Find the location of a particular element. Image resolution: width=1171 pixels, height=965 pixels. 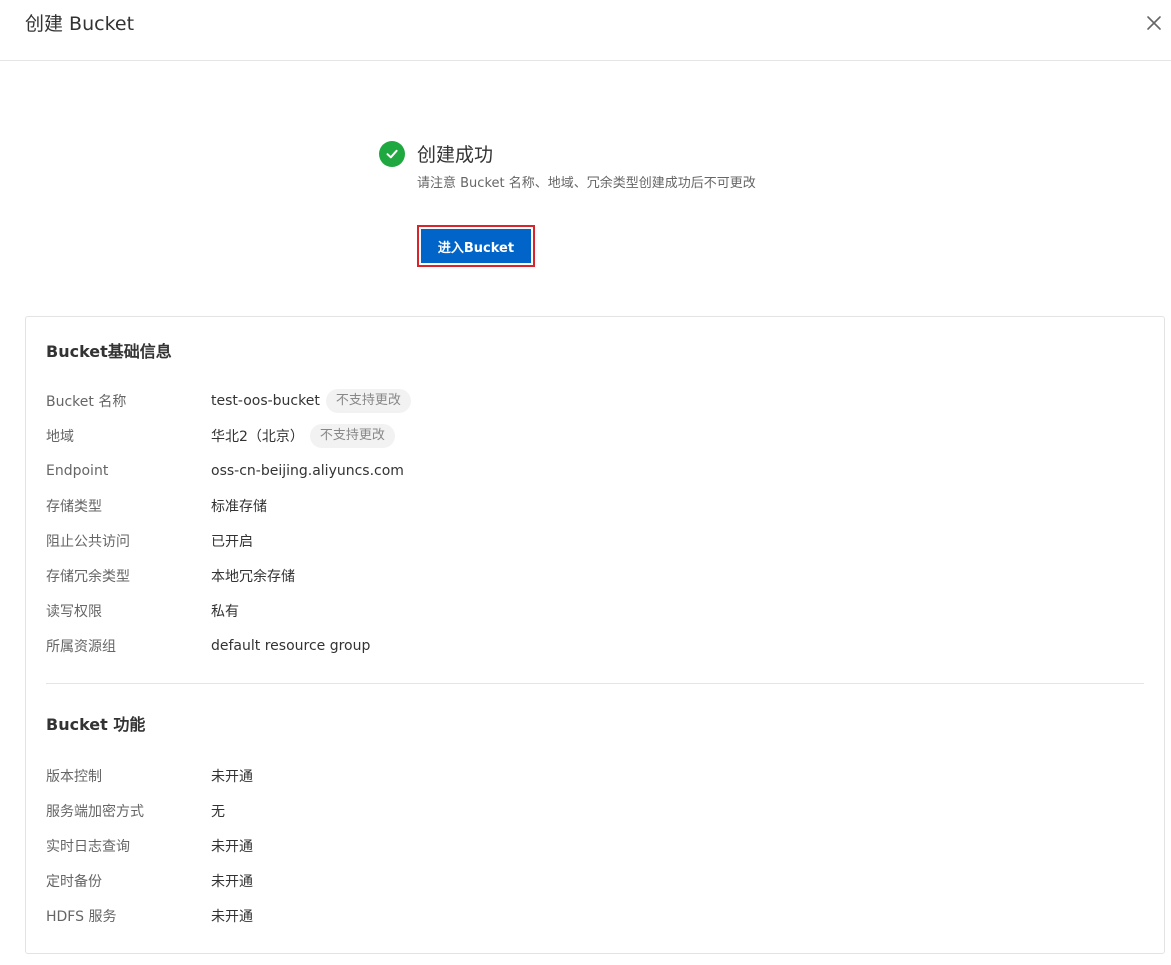

feature-row-encryption: 服务端加密方式 无 is located at coordinates (135, 811).